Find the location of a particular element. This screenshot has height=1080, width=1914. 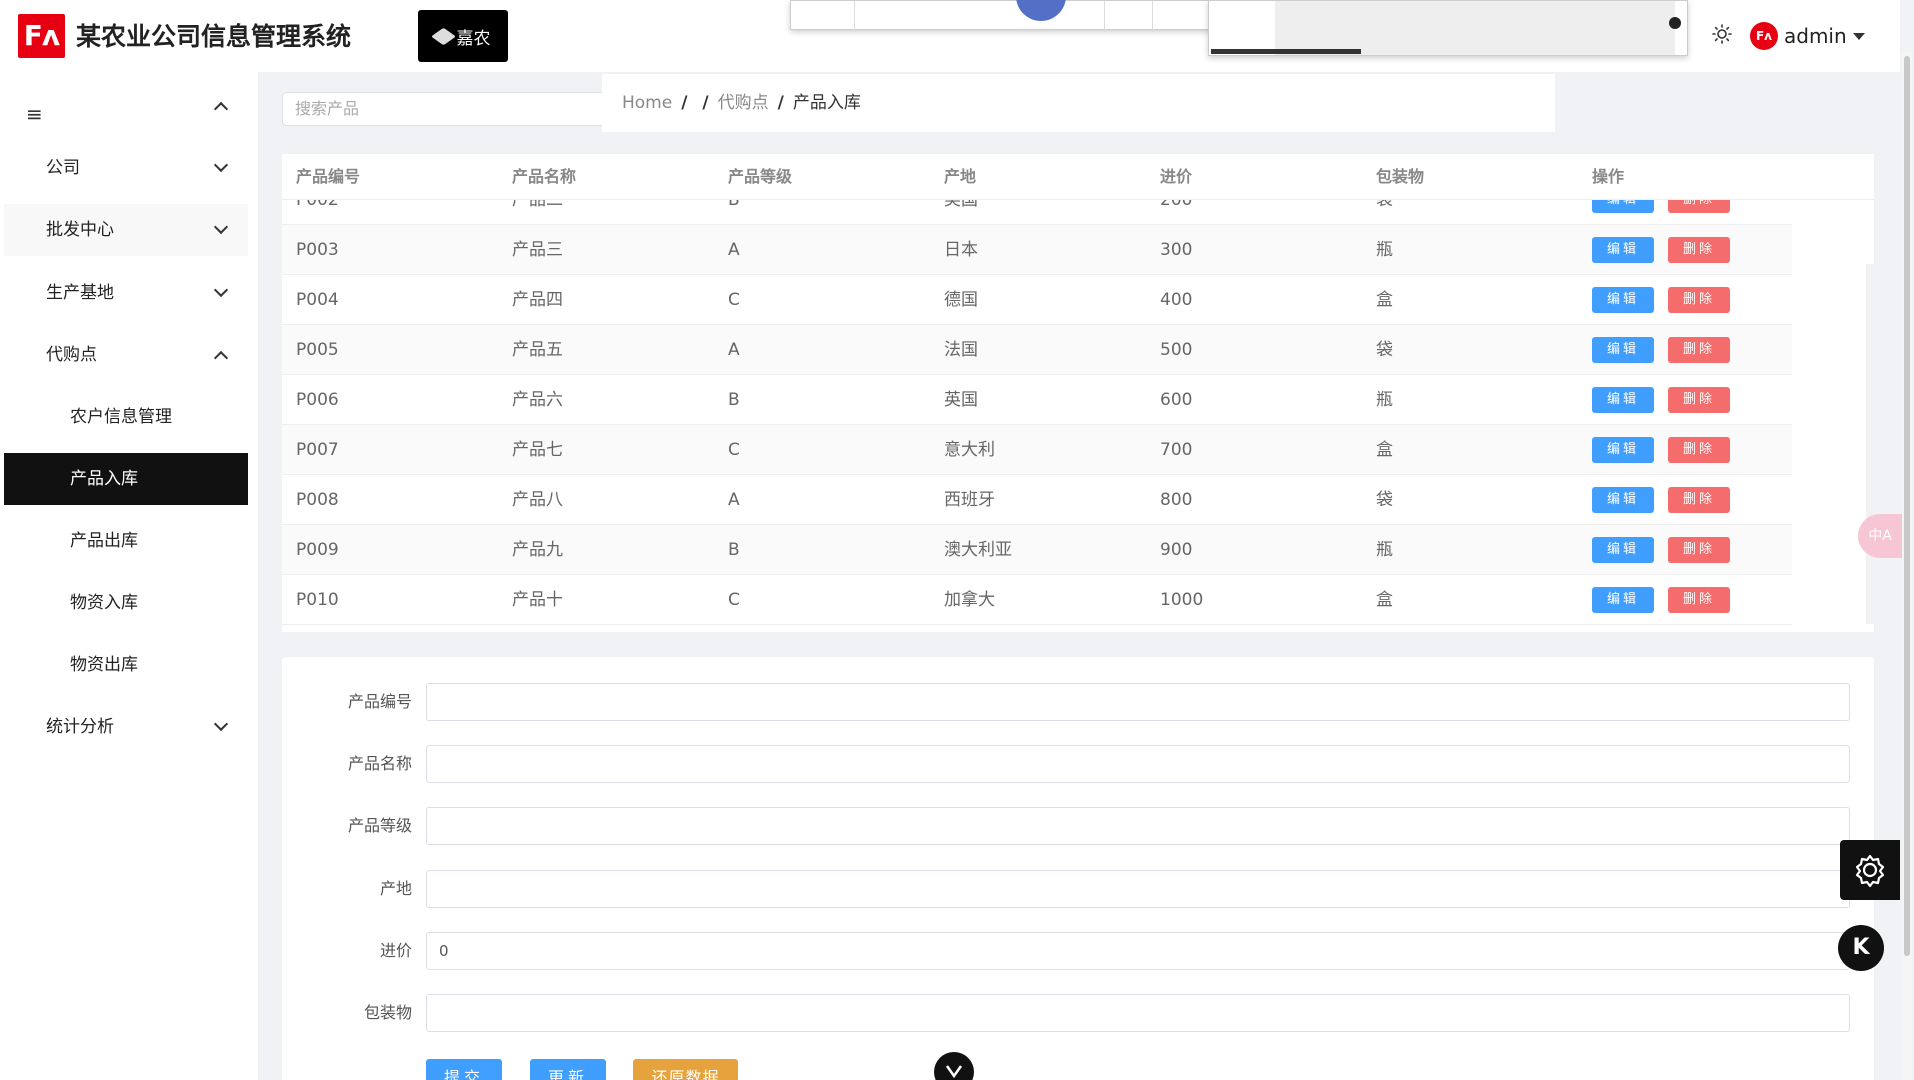

page-scrollbar is located at coordinates (1907, 566).